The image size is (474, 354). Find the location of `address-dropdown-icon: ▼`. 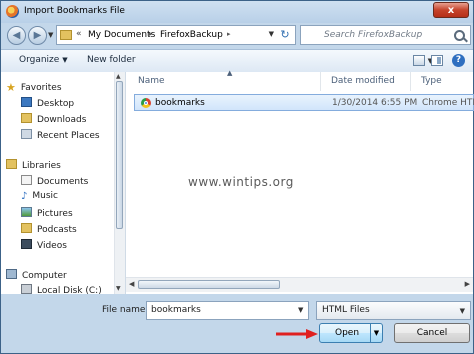

address-dropdown-icon: ▼ is located at coordinates (271, 34).